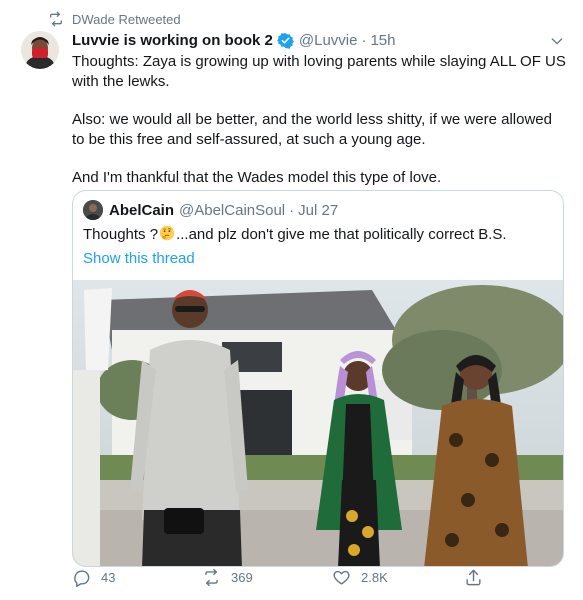 Image resolution: width=583 pixels, height=600 pixels. I want to click on quoted-author-handle: @AbelCainSoul, so click(232, 210).